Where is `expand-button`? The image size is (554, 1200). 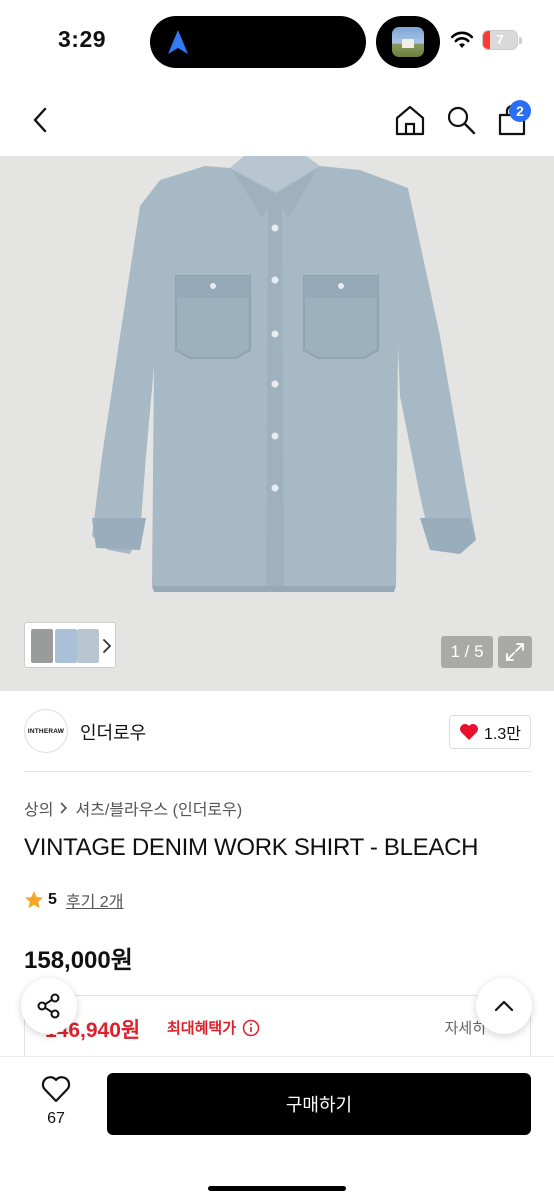 expand-button is located at coordinates (515, 652).